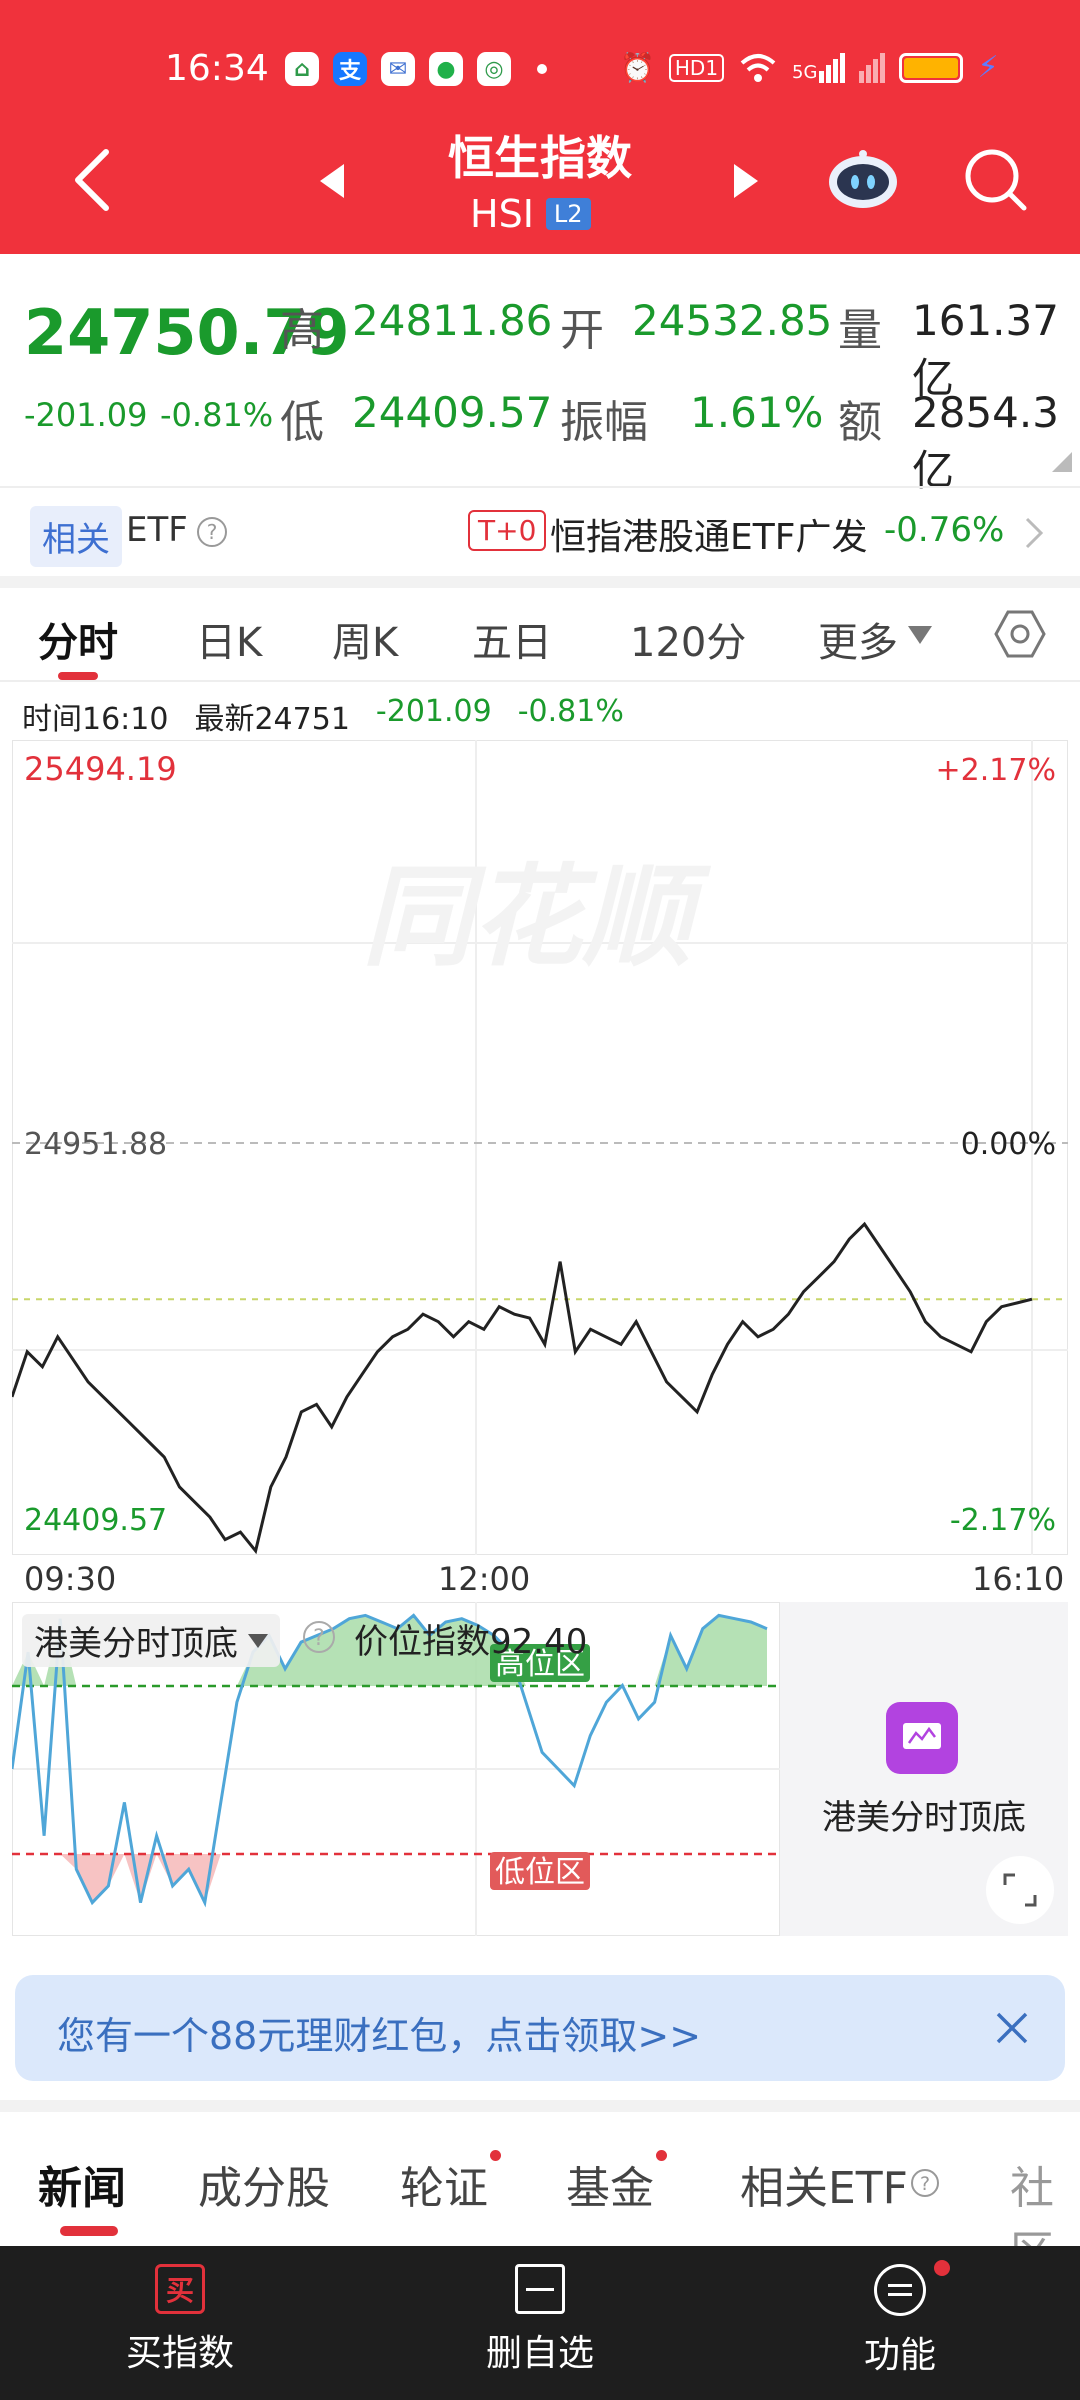  I want to click on expand-corner-icon, so click(1062, 462).